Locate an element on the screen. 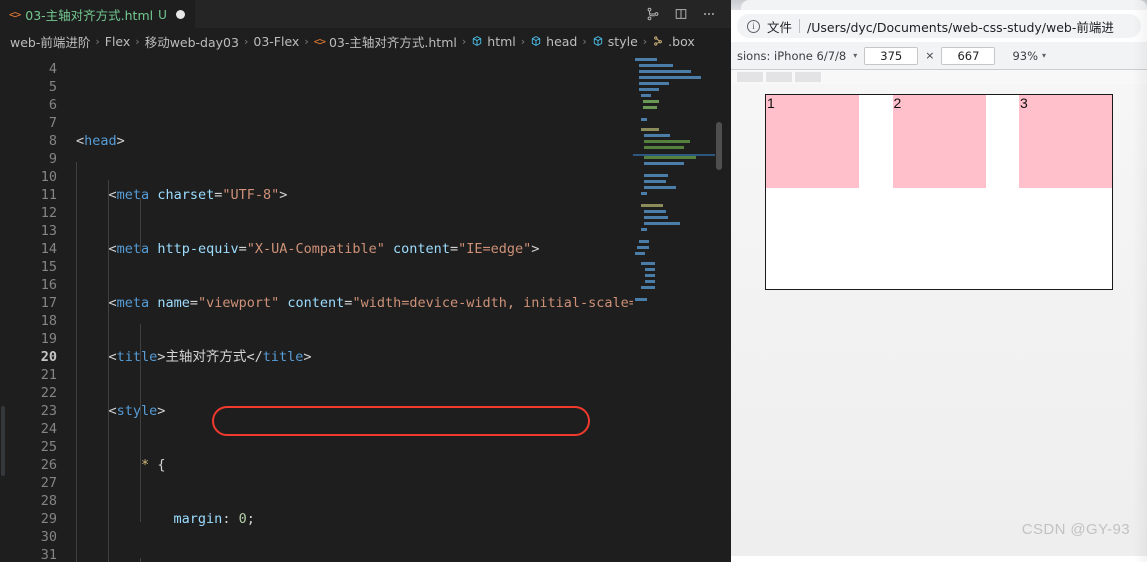 The width and height of the screenshot is (1147, 562). line-number: 15 is located at coordinates (48, 267).